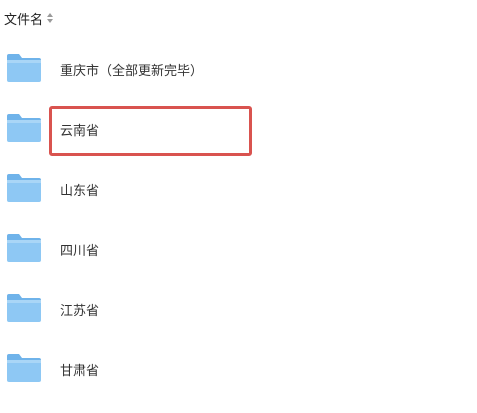  Describe the element at coordinates (238, 130) in the screenshot. I see `file-row-yunnan: 云南省` at that location.